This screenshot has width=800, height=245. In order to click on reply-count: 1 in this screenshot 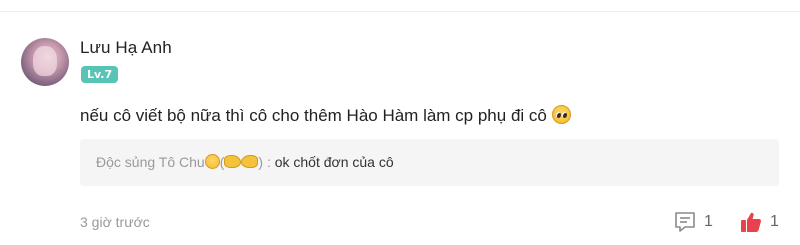, I will do `click(708, 221)`.